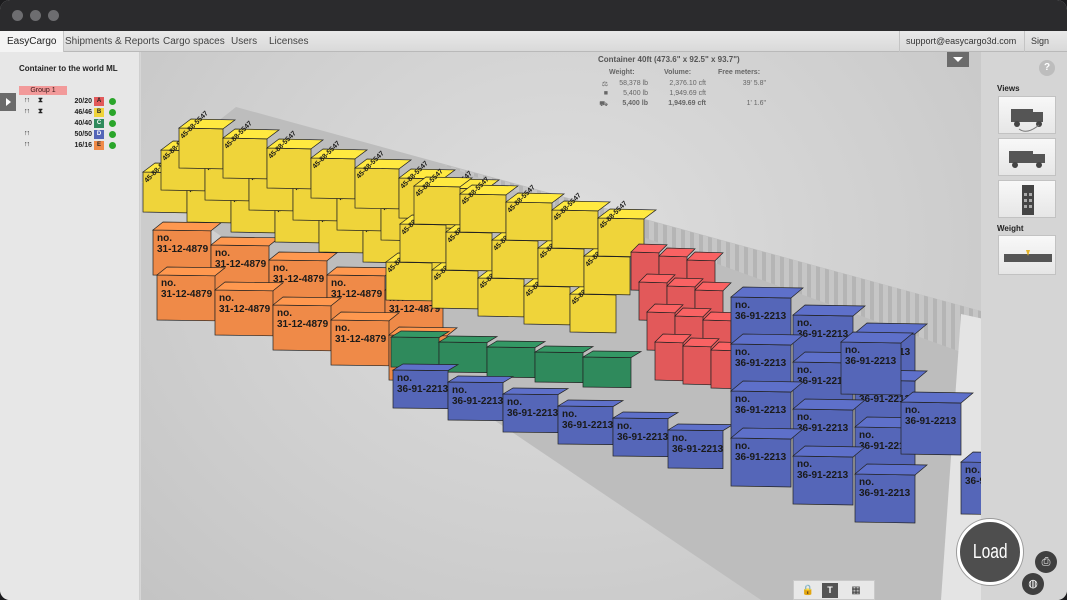  Describe the element at coordinates (8, 102) in the screenshot. I see `expand-panel-button` at that location.